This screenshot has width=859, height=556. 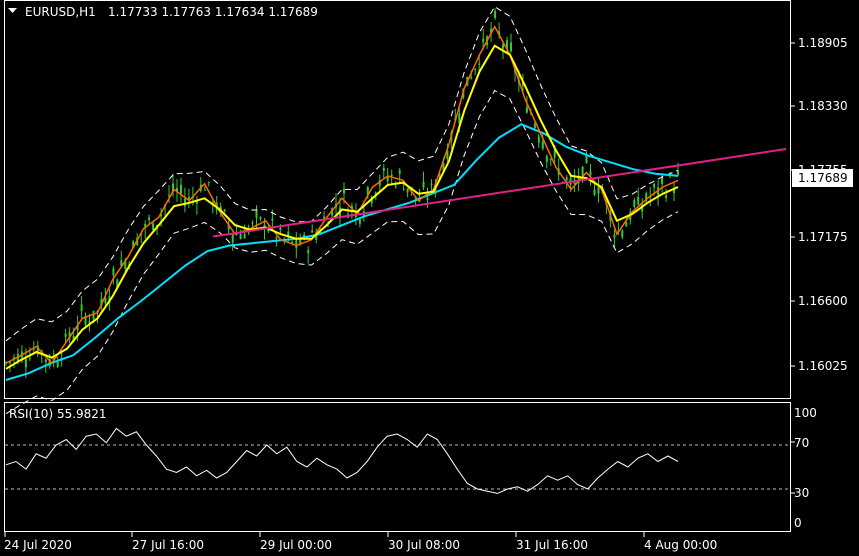 What do you see at coordinates (342, 460) in the screenshot?
I see `rsi-line` at bounding box center [342, 460].